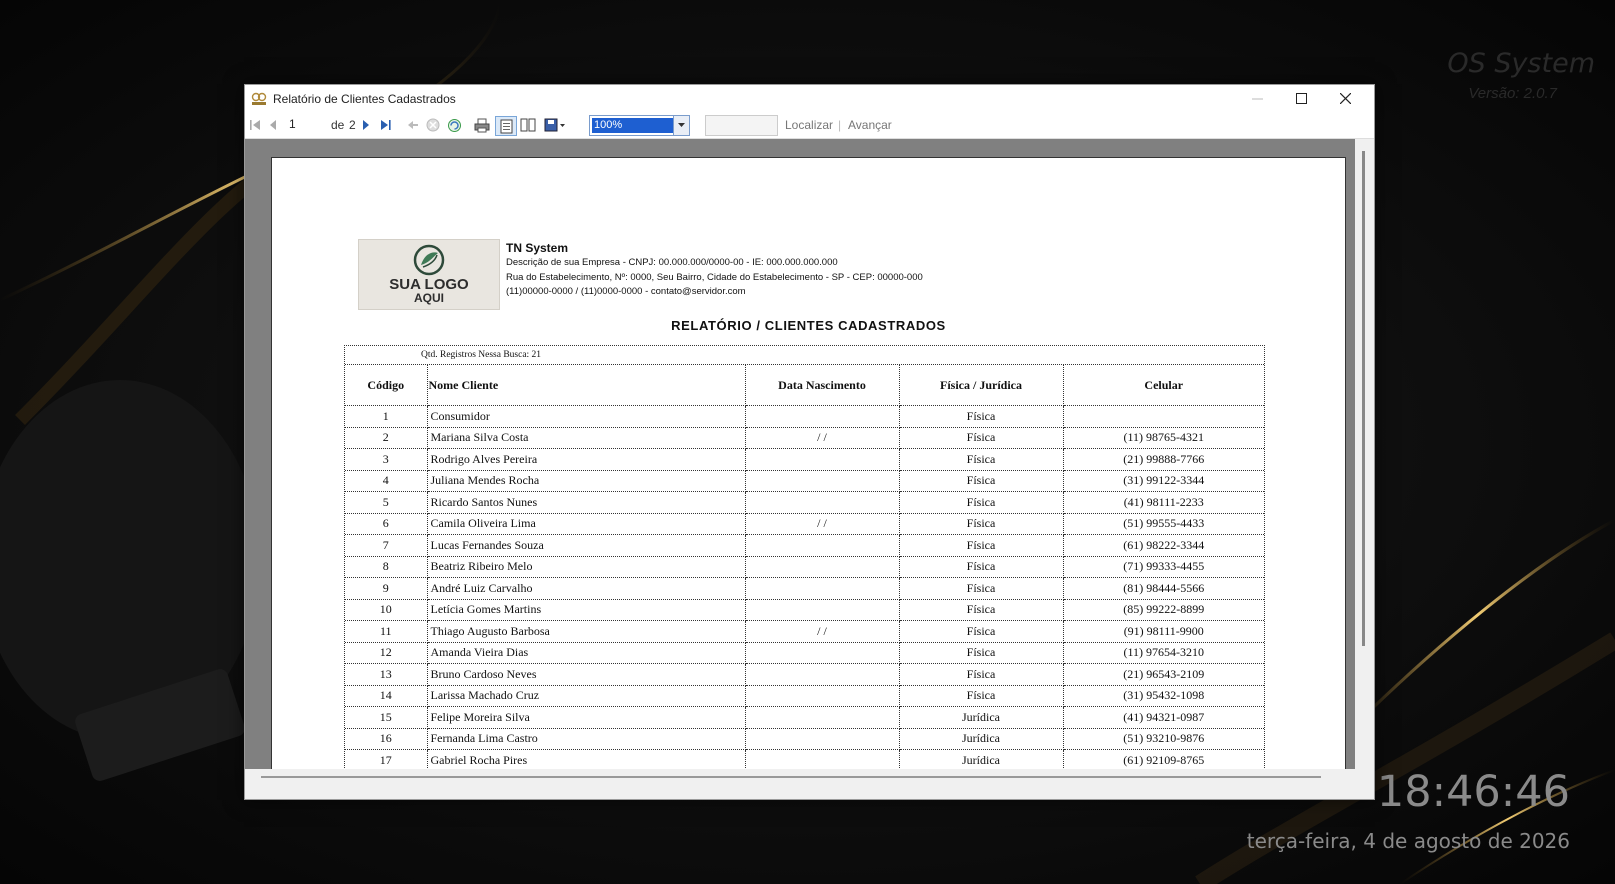  I want to click on col-header-code: Código, so click(386, 385).